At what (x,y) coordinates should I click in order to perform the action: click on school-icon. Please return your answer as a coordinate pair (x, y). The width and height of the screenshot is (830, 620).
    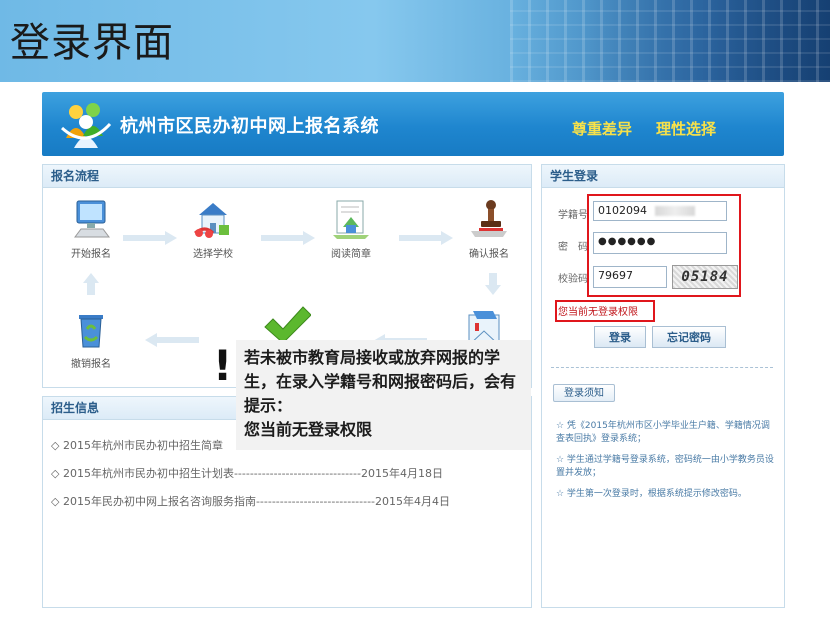
    Looking at the image, I should click on (211, 220).